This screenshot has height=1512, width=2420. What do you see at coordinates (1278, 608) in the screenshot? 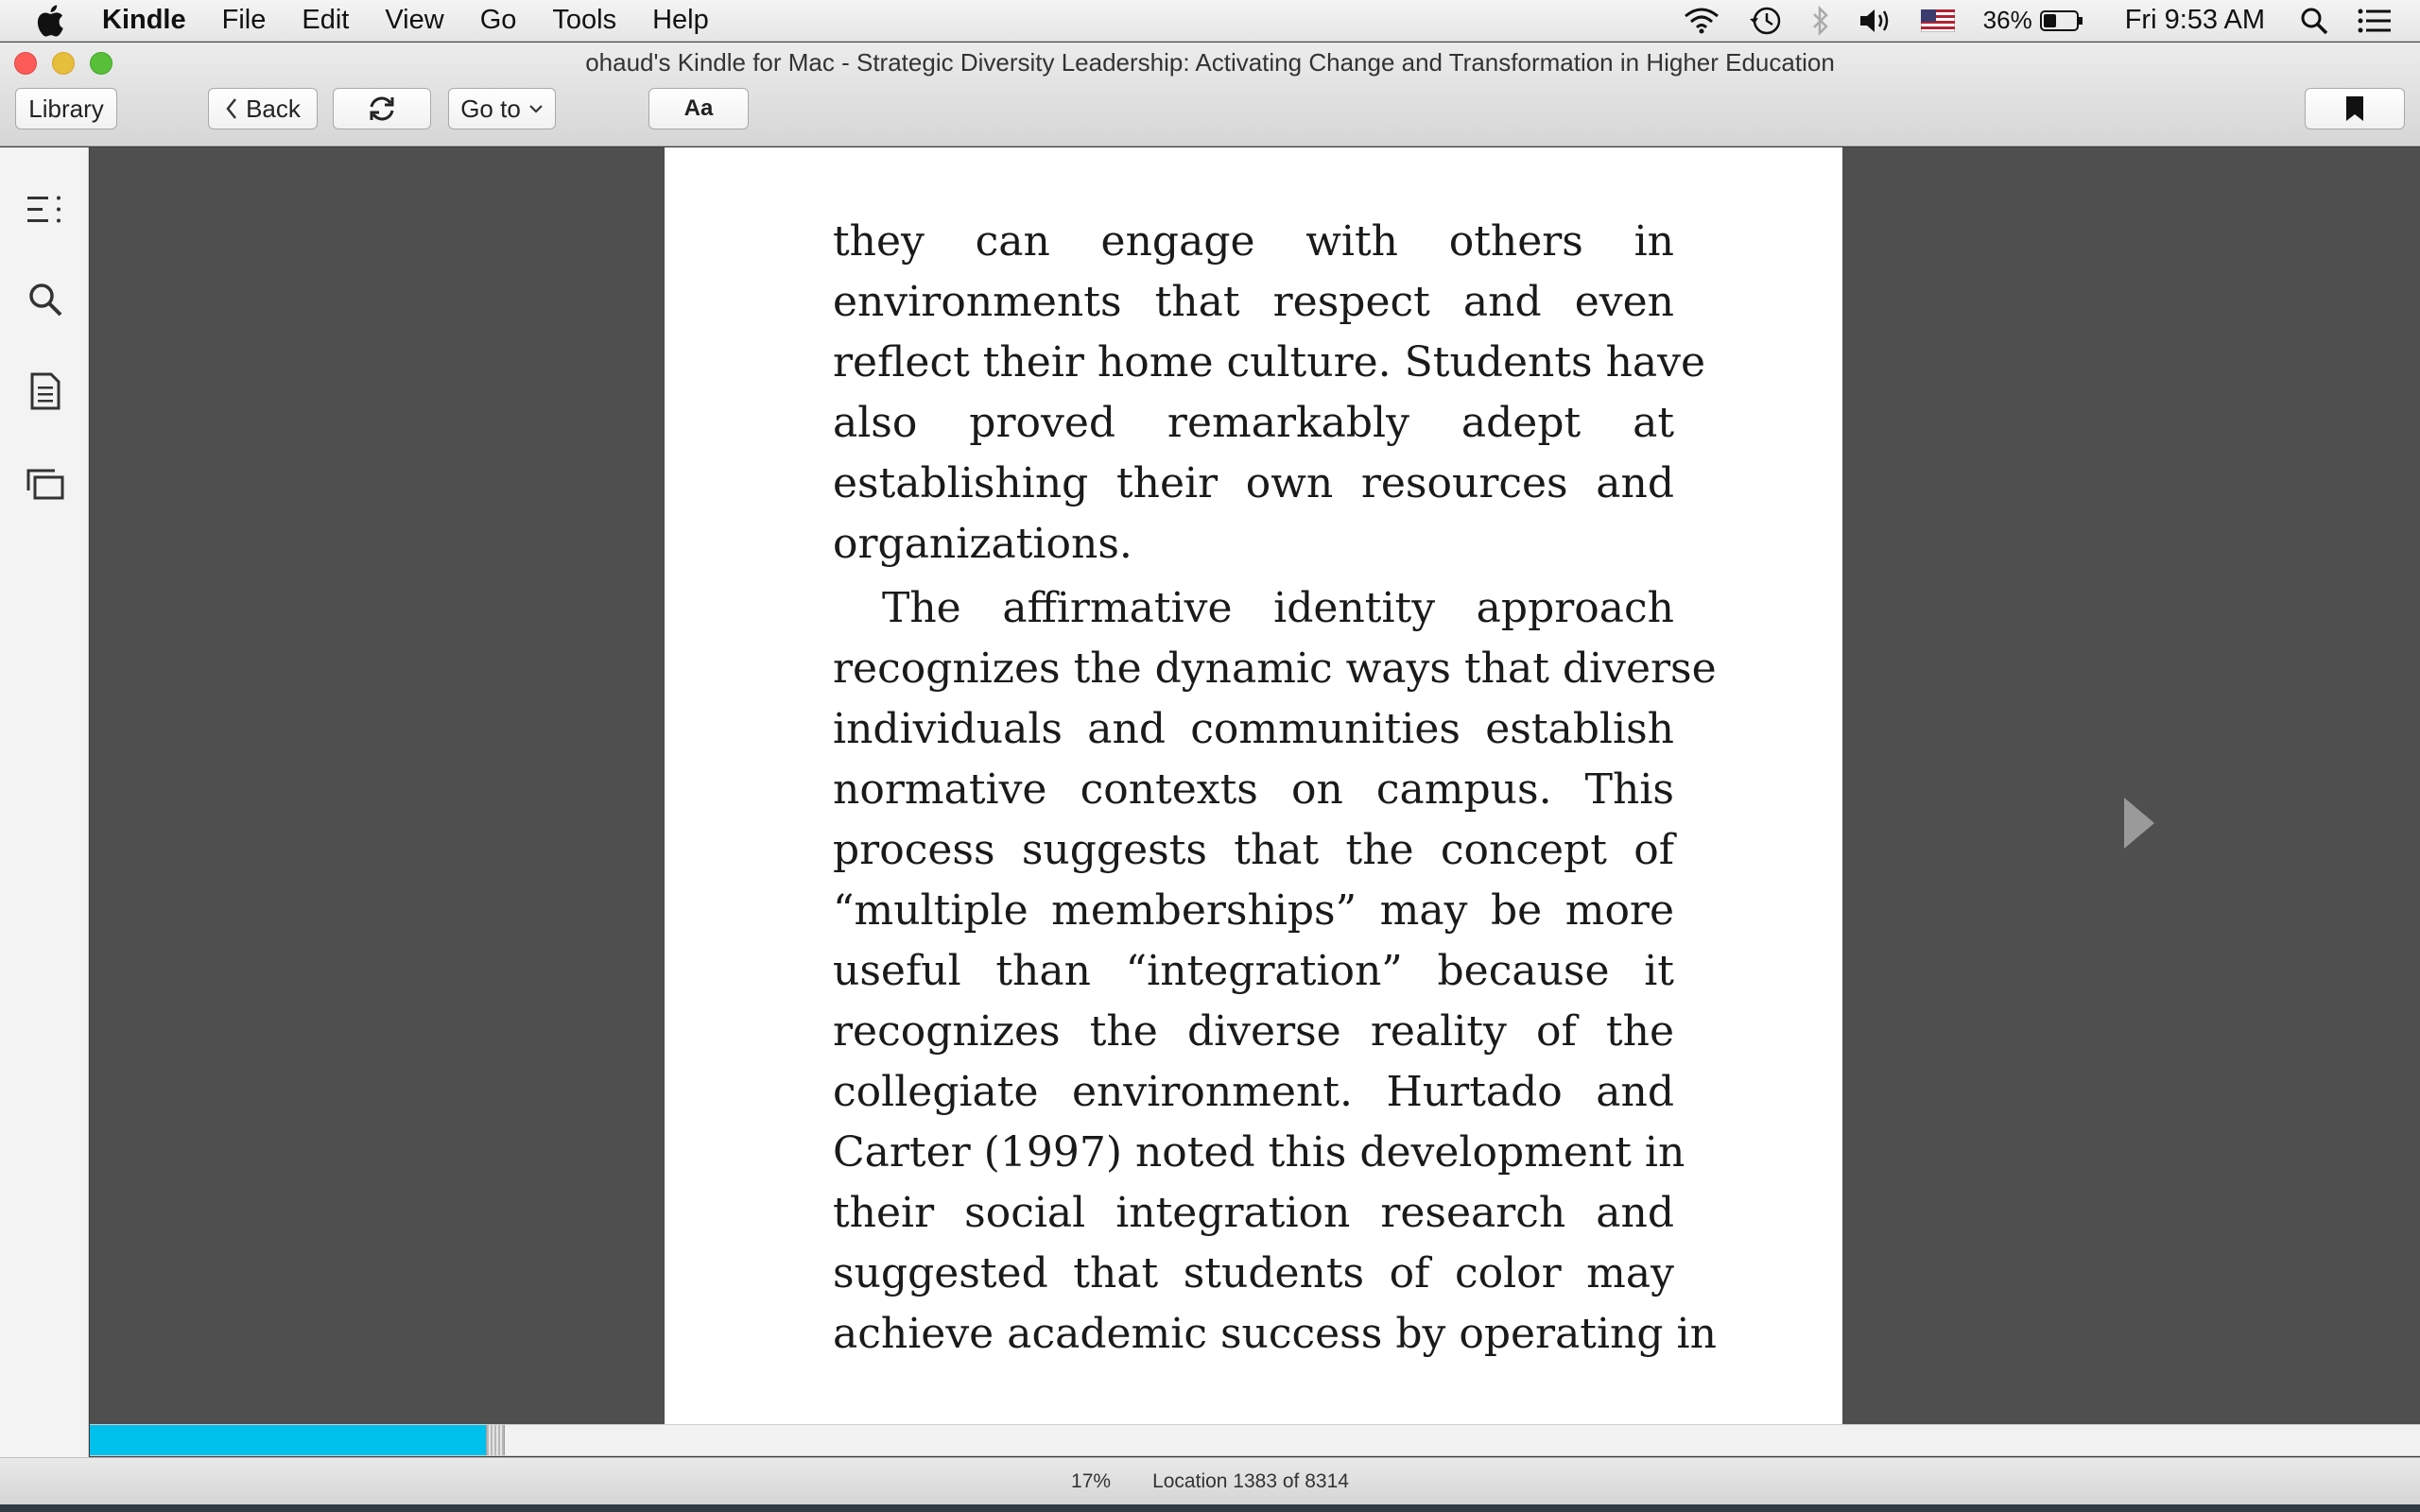
I see `book-text-line: The affirmative identity approach` at bounding box center [1278, 608].